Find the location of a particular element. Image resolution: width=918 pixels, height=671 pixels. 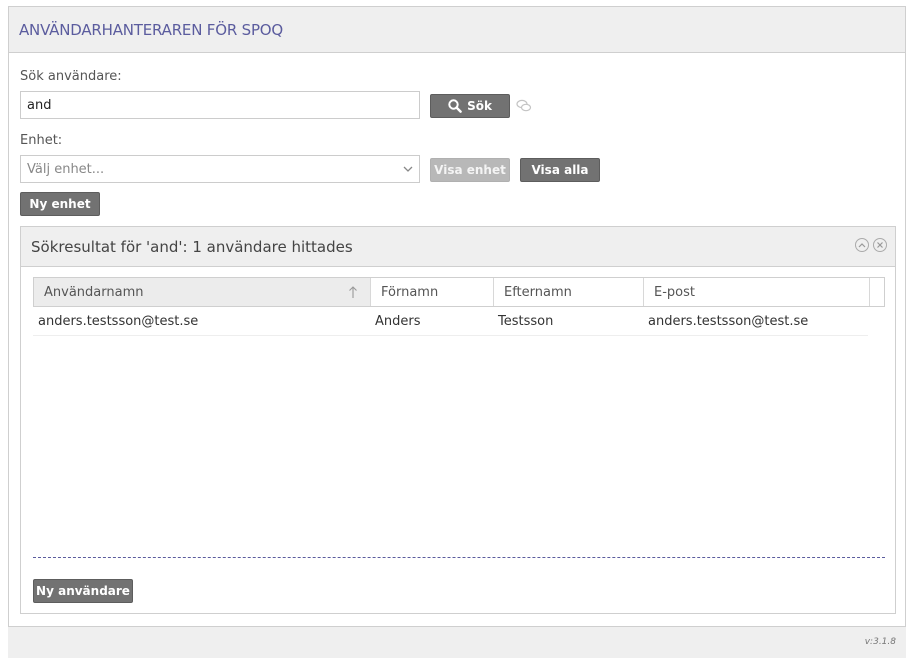

search-button-label: Sök is located at coordinates (479, 106).